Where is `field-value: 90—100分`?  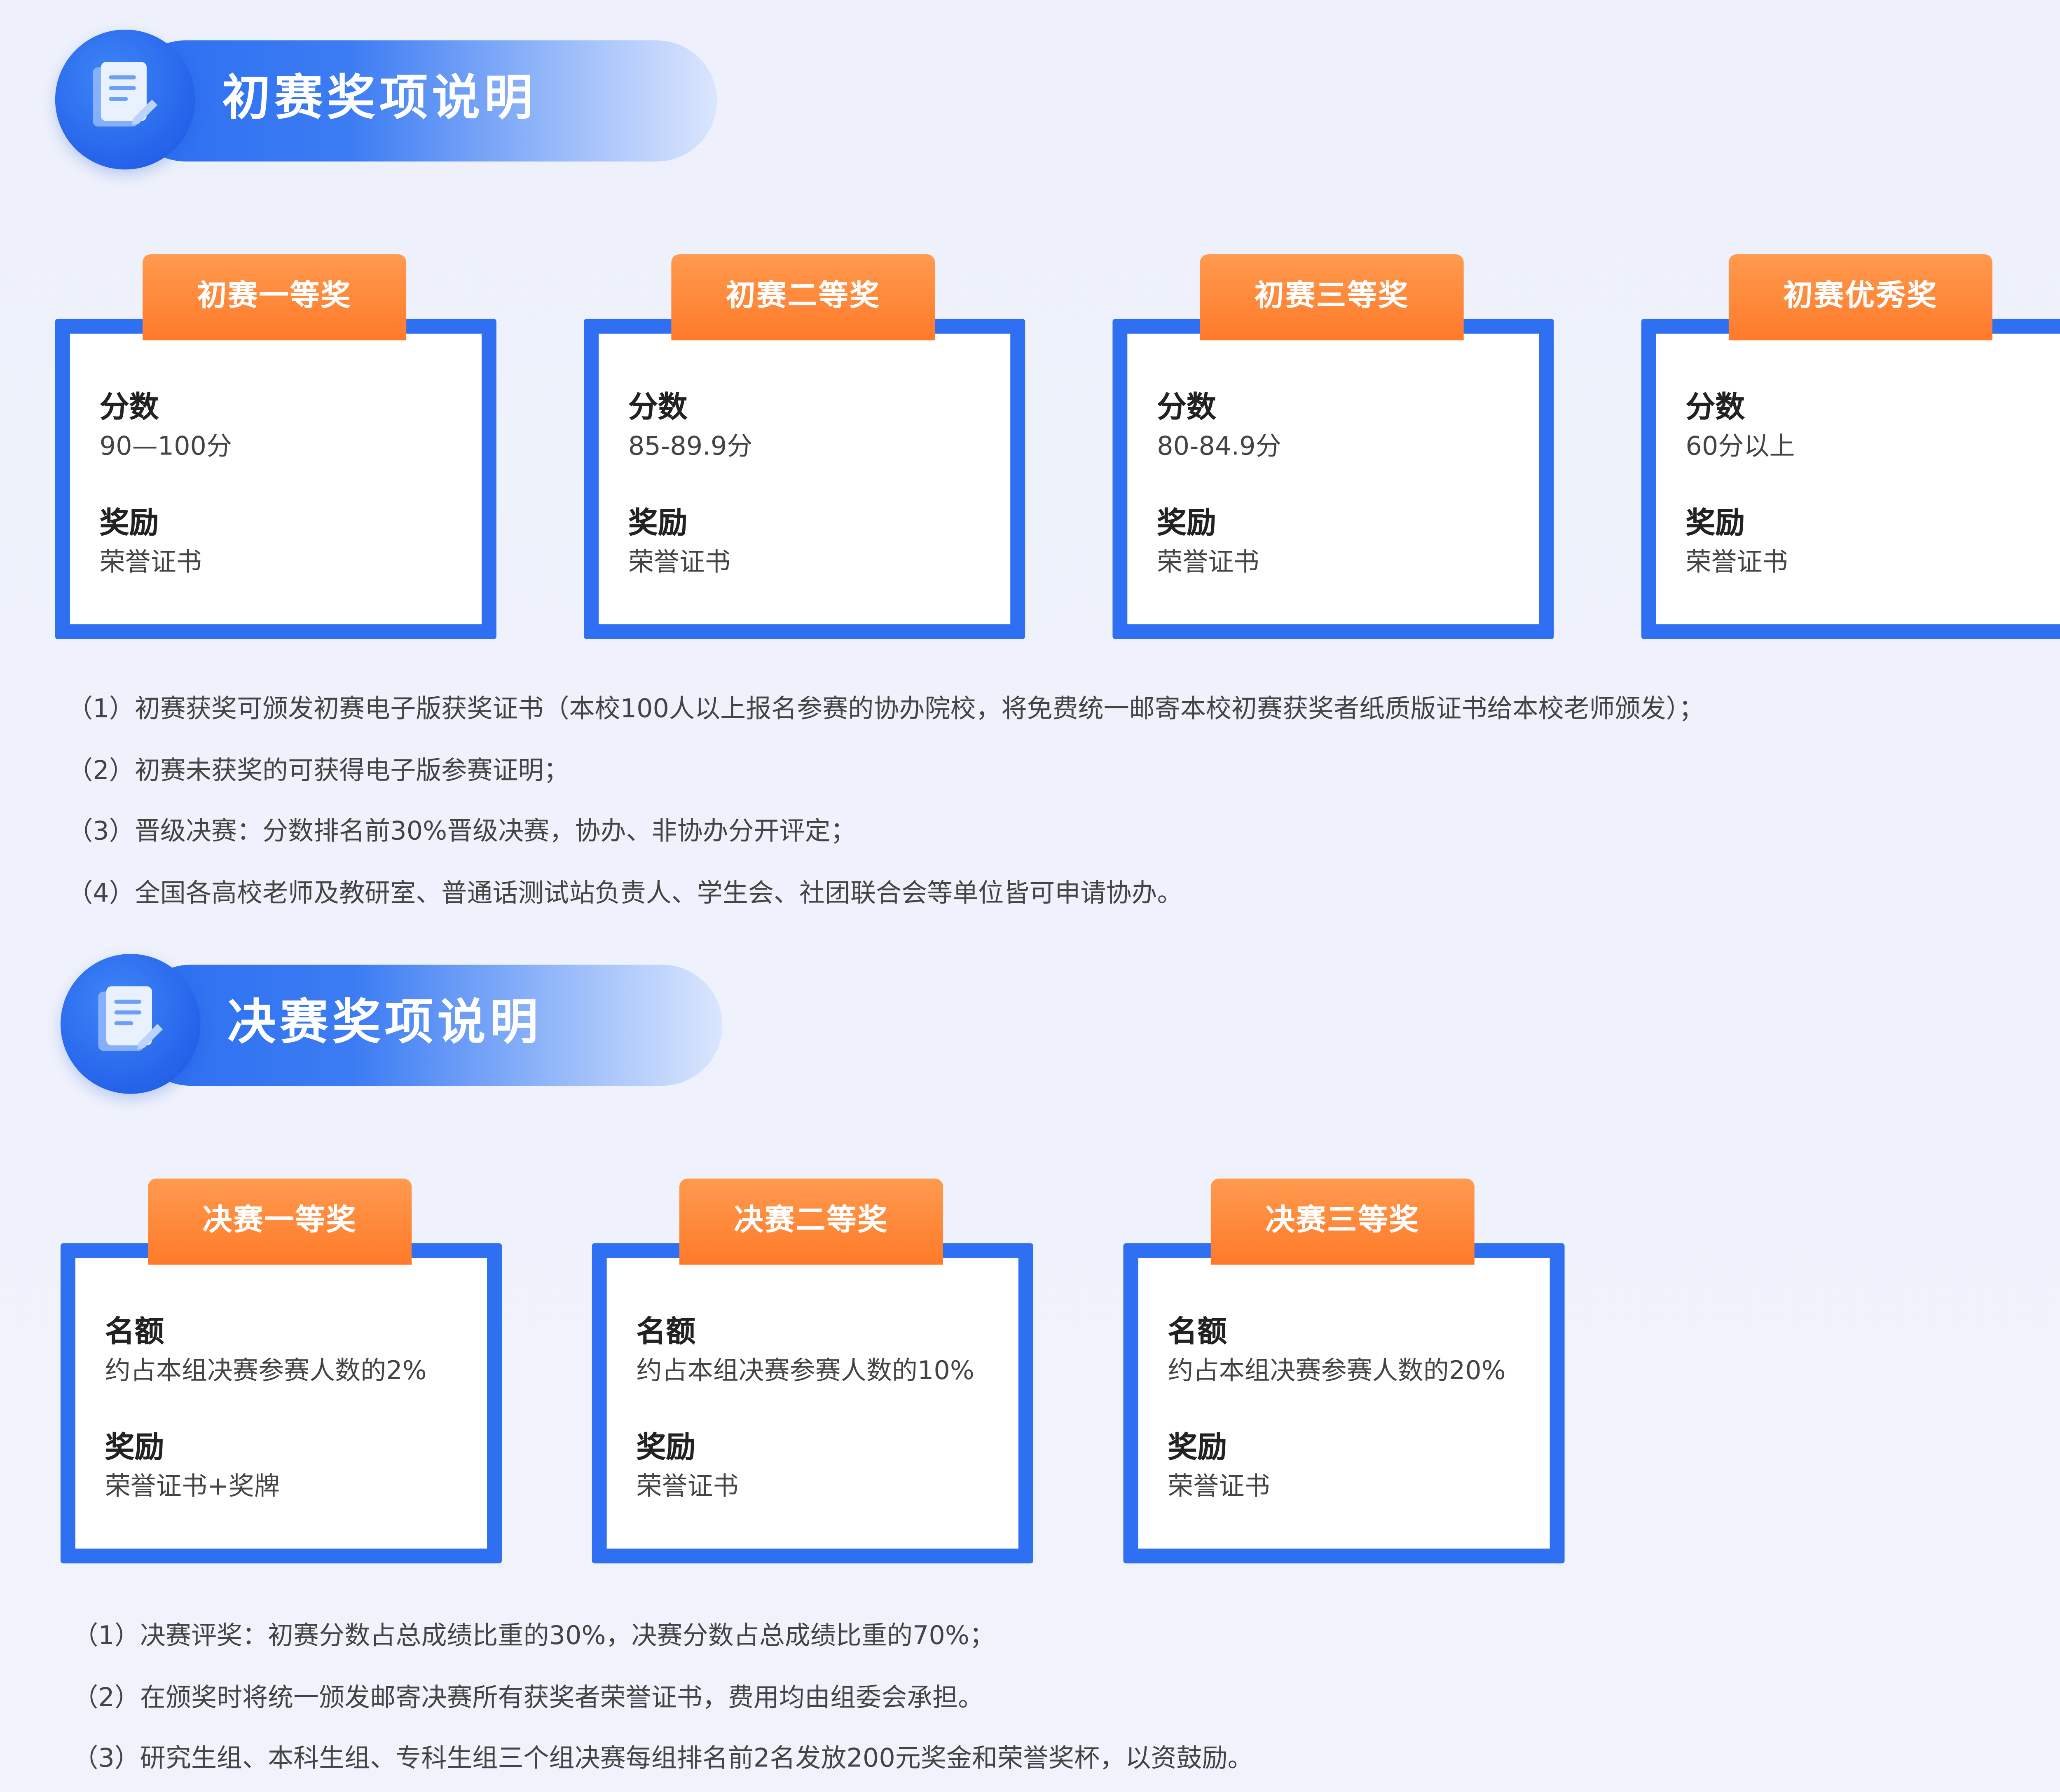
field-value: 90—100分 is located at coordinates (165, 447).